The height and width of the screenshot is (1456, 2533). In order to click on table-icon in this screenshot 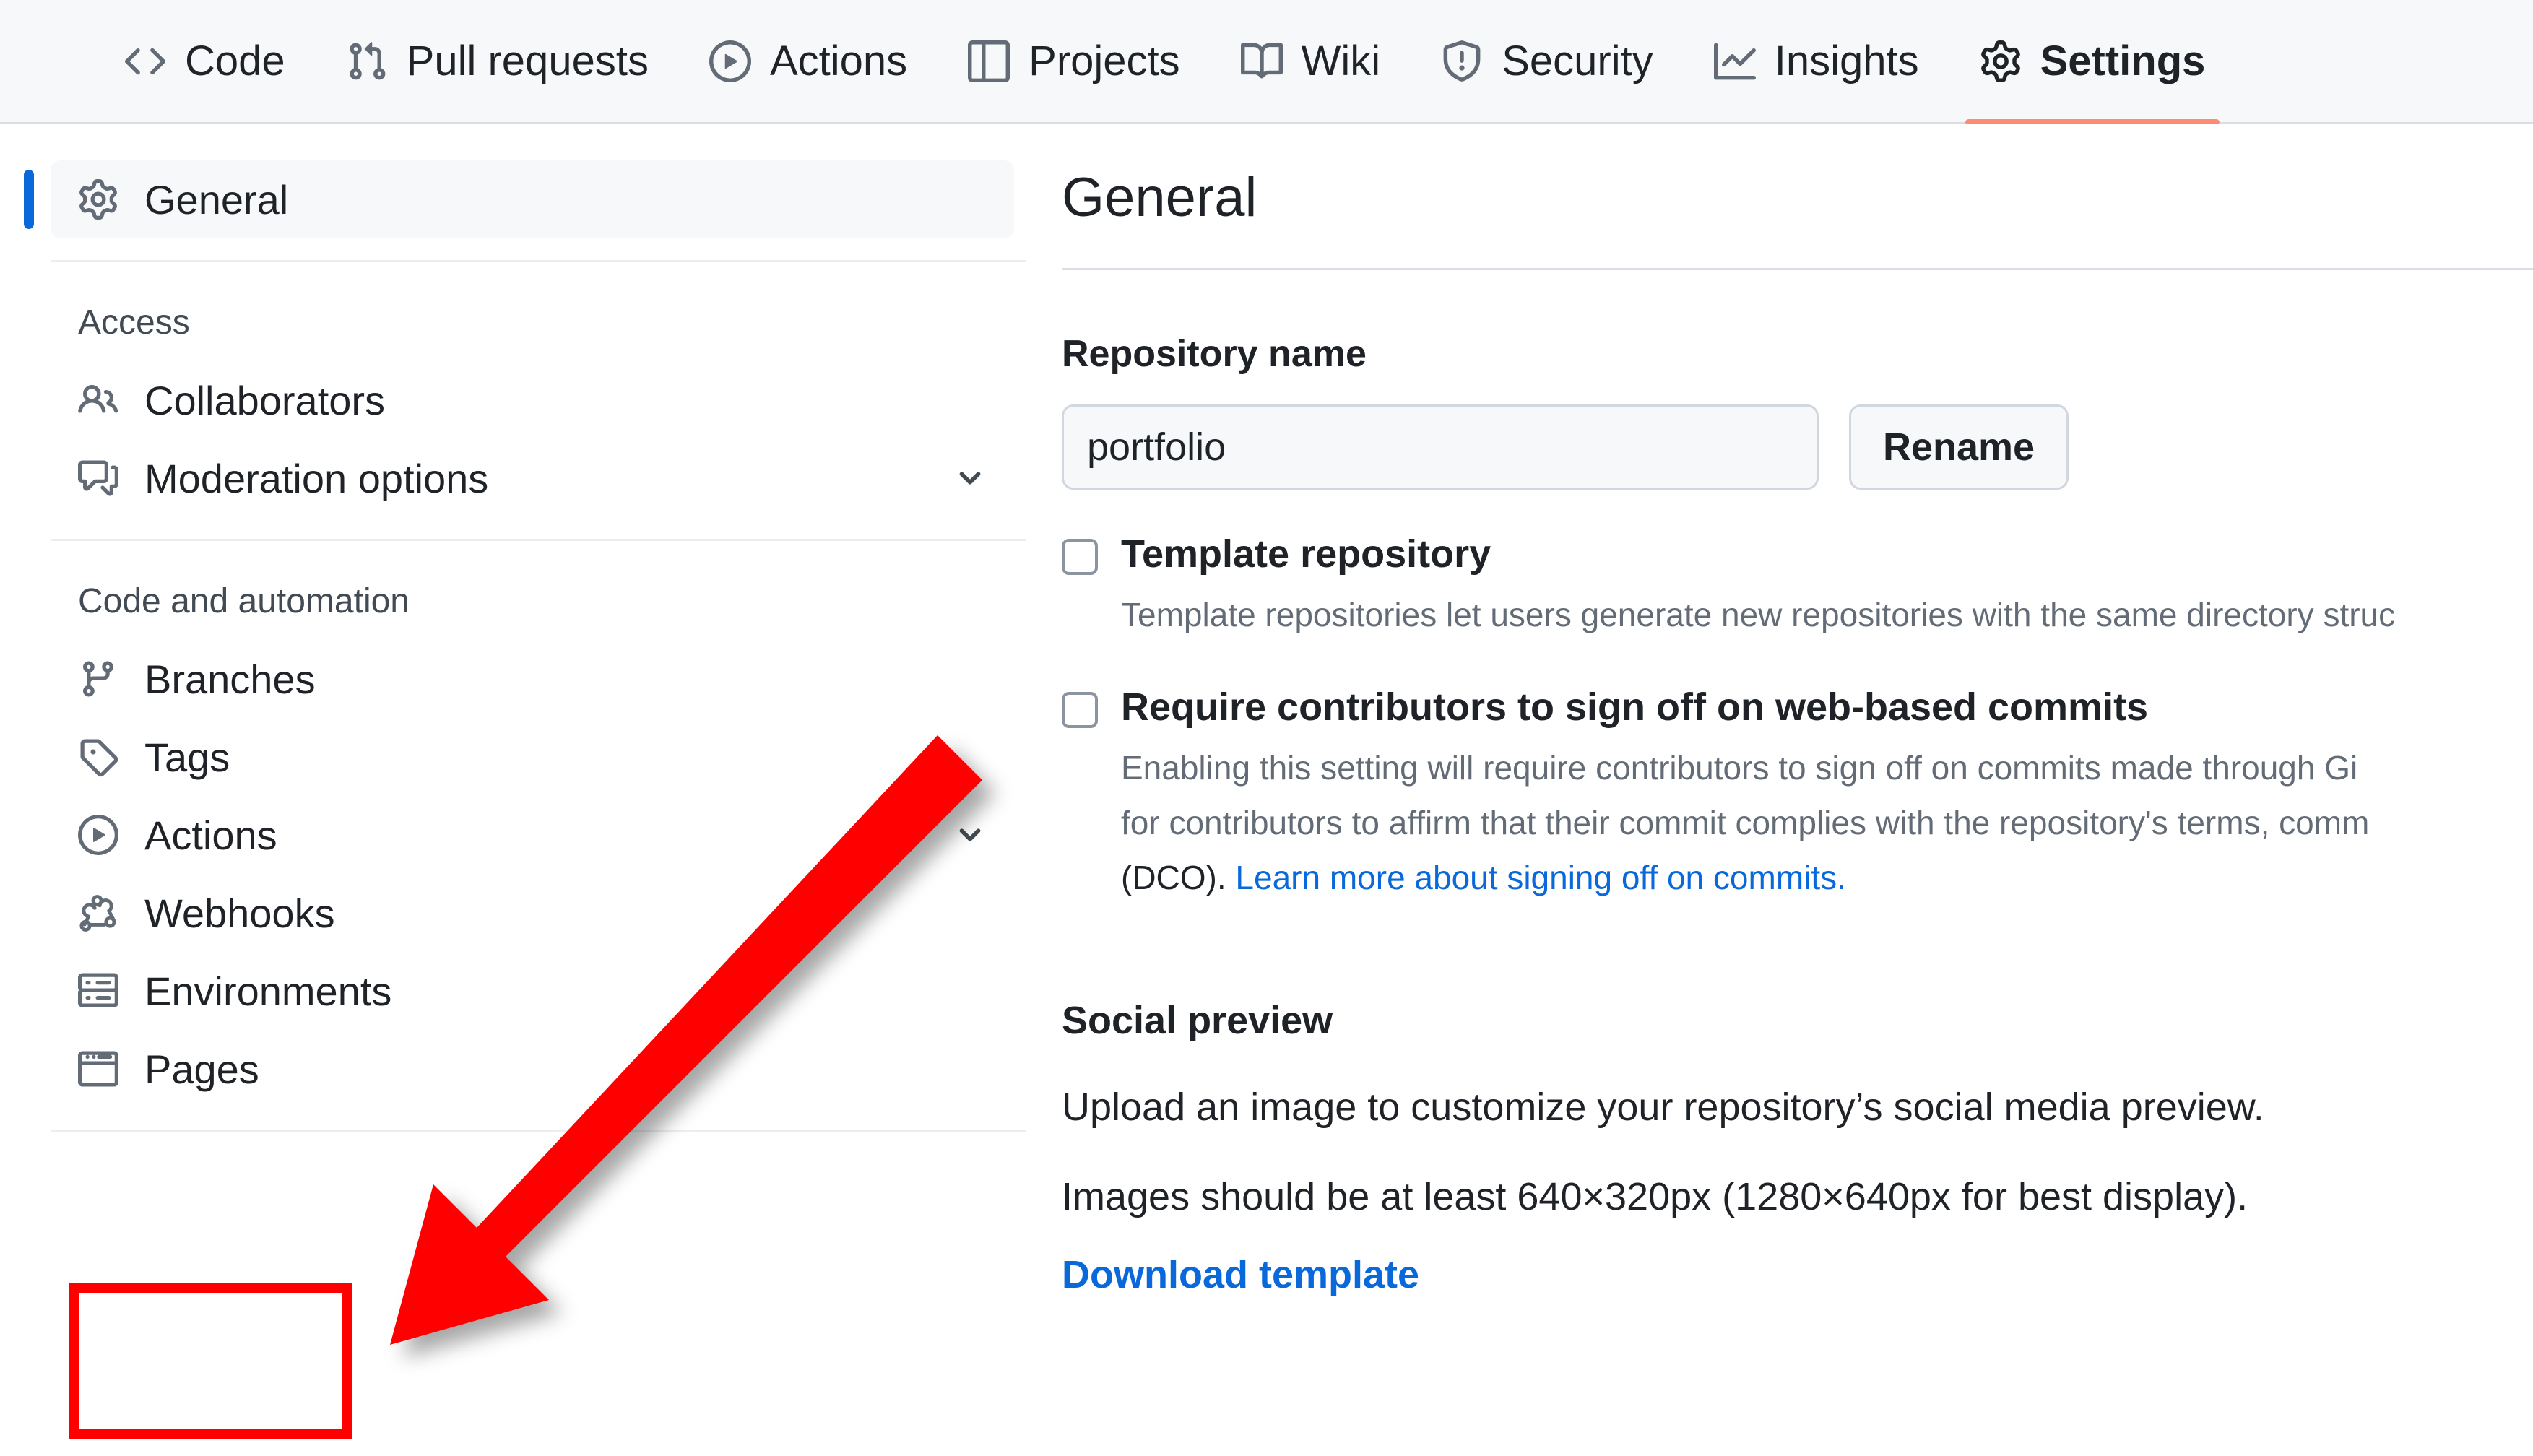, I will do `click(989, 61)`.